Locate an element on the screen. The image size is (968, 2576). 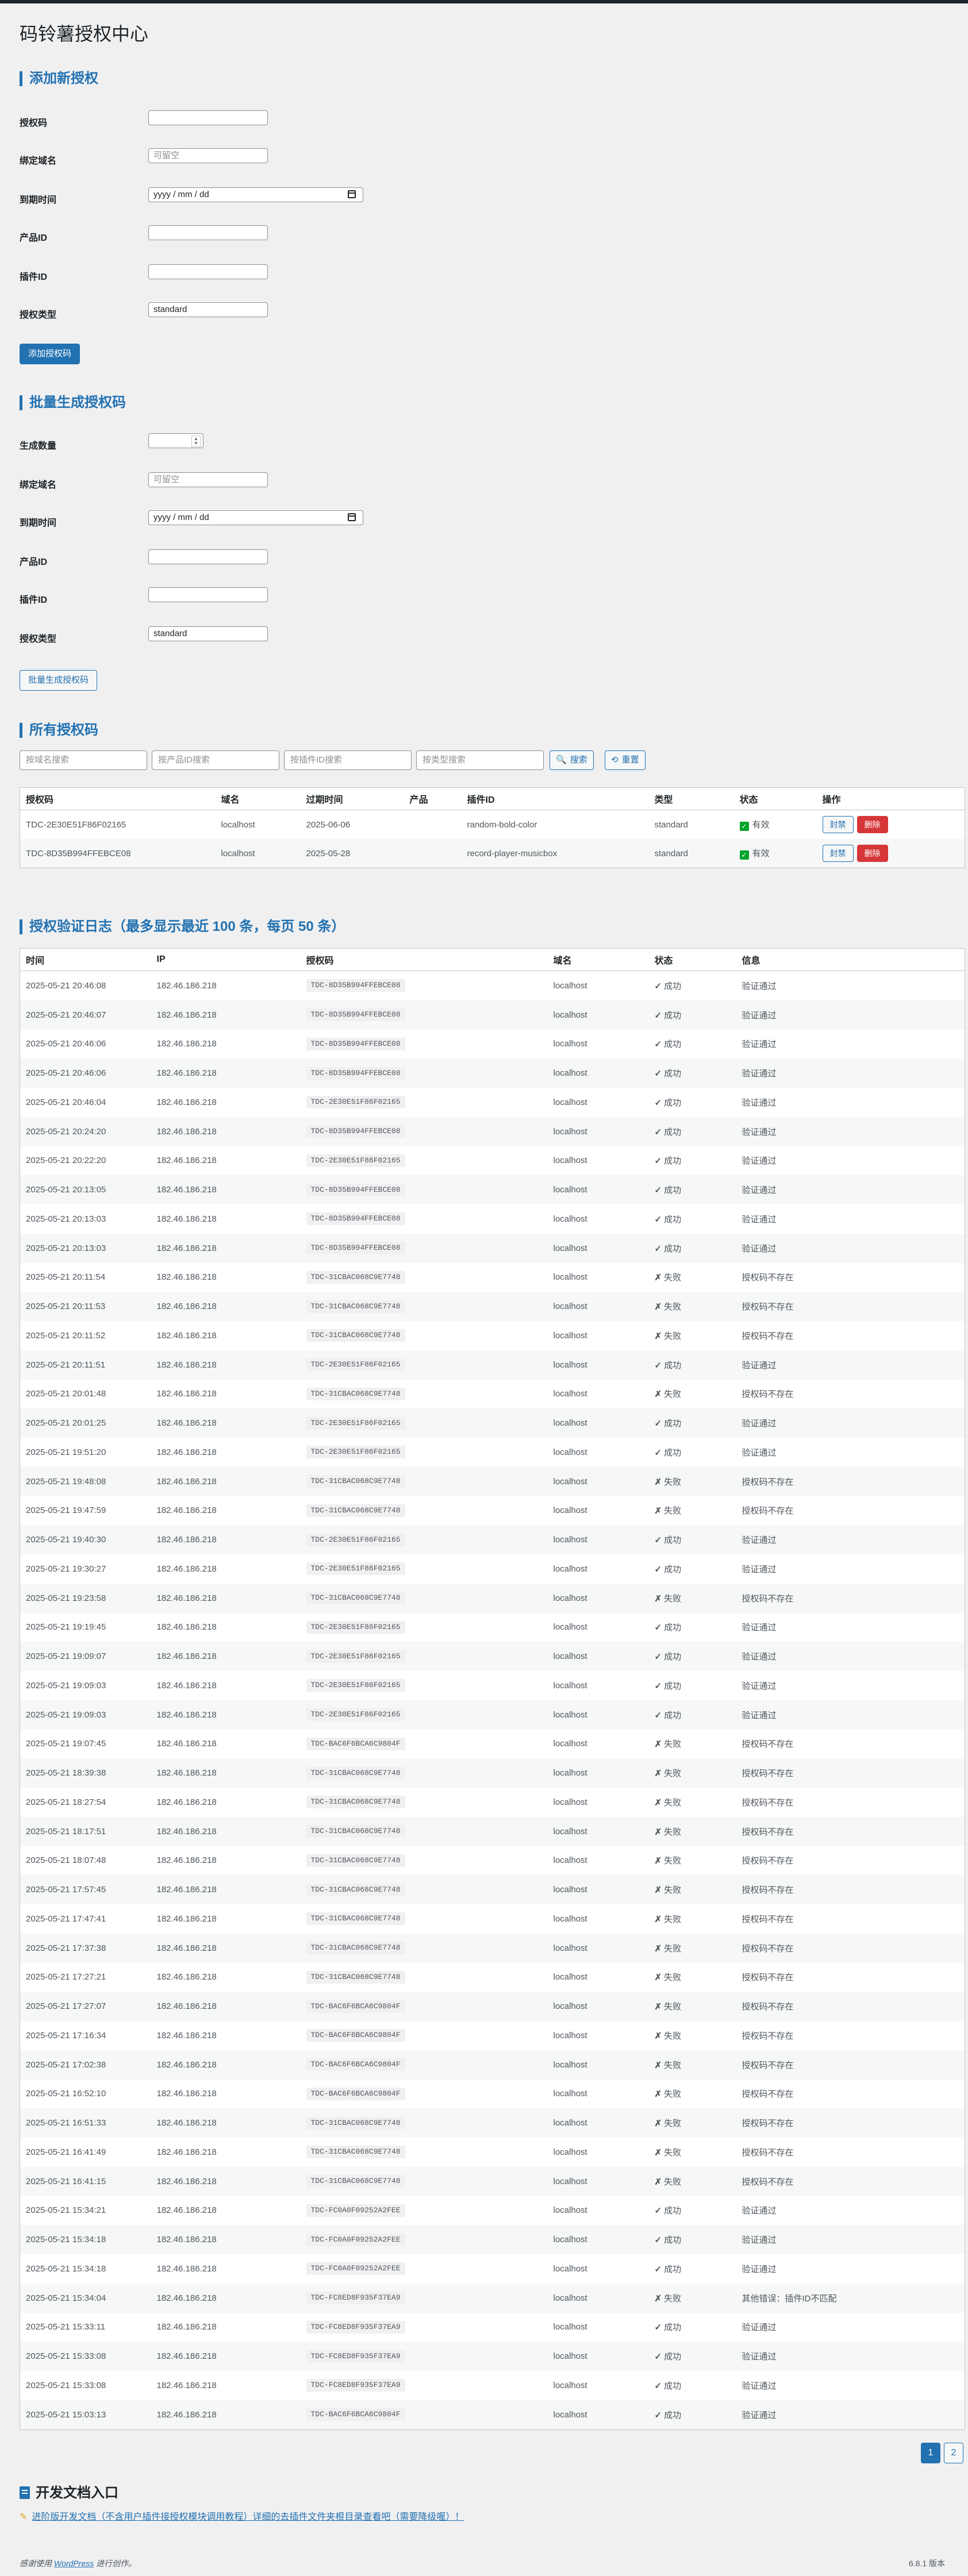
batch-domain-input: 可留空 is located at coordinates (208, 479).